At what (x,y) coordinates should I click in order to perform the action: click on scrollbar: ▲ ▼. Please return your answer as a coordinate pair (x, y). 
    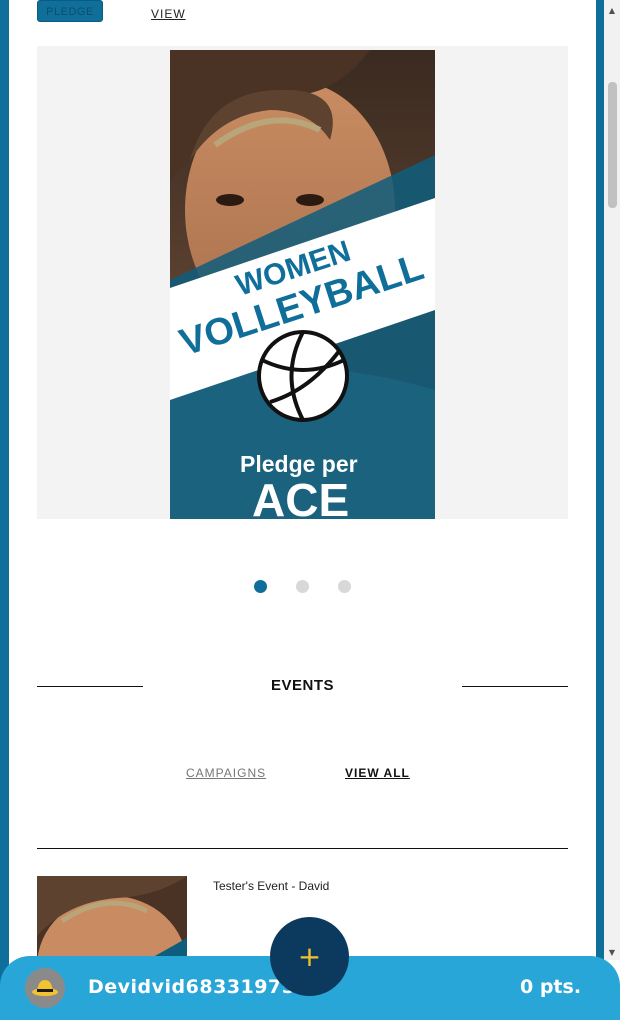
    Looking at the image, I should click on (612, 480).